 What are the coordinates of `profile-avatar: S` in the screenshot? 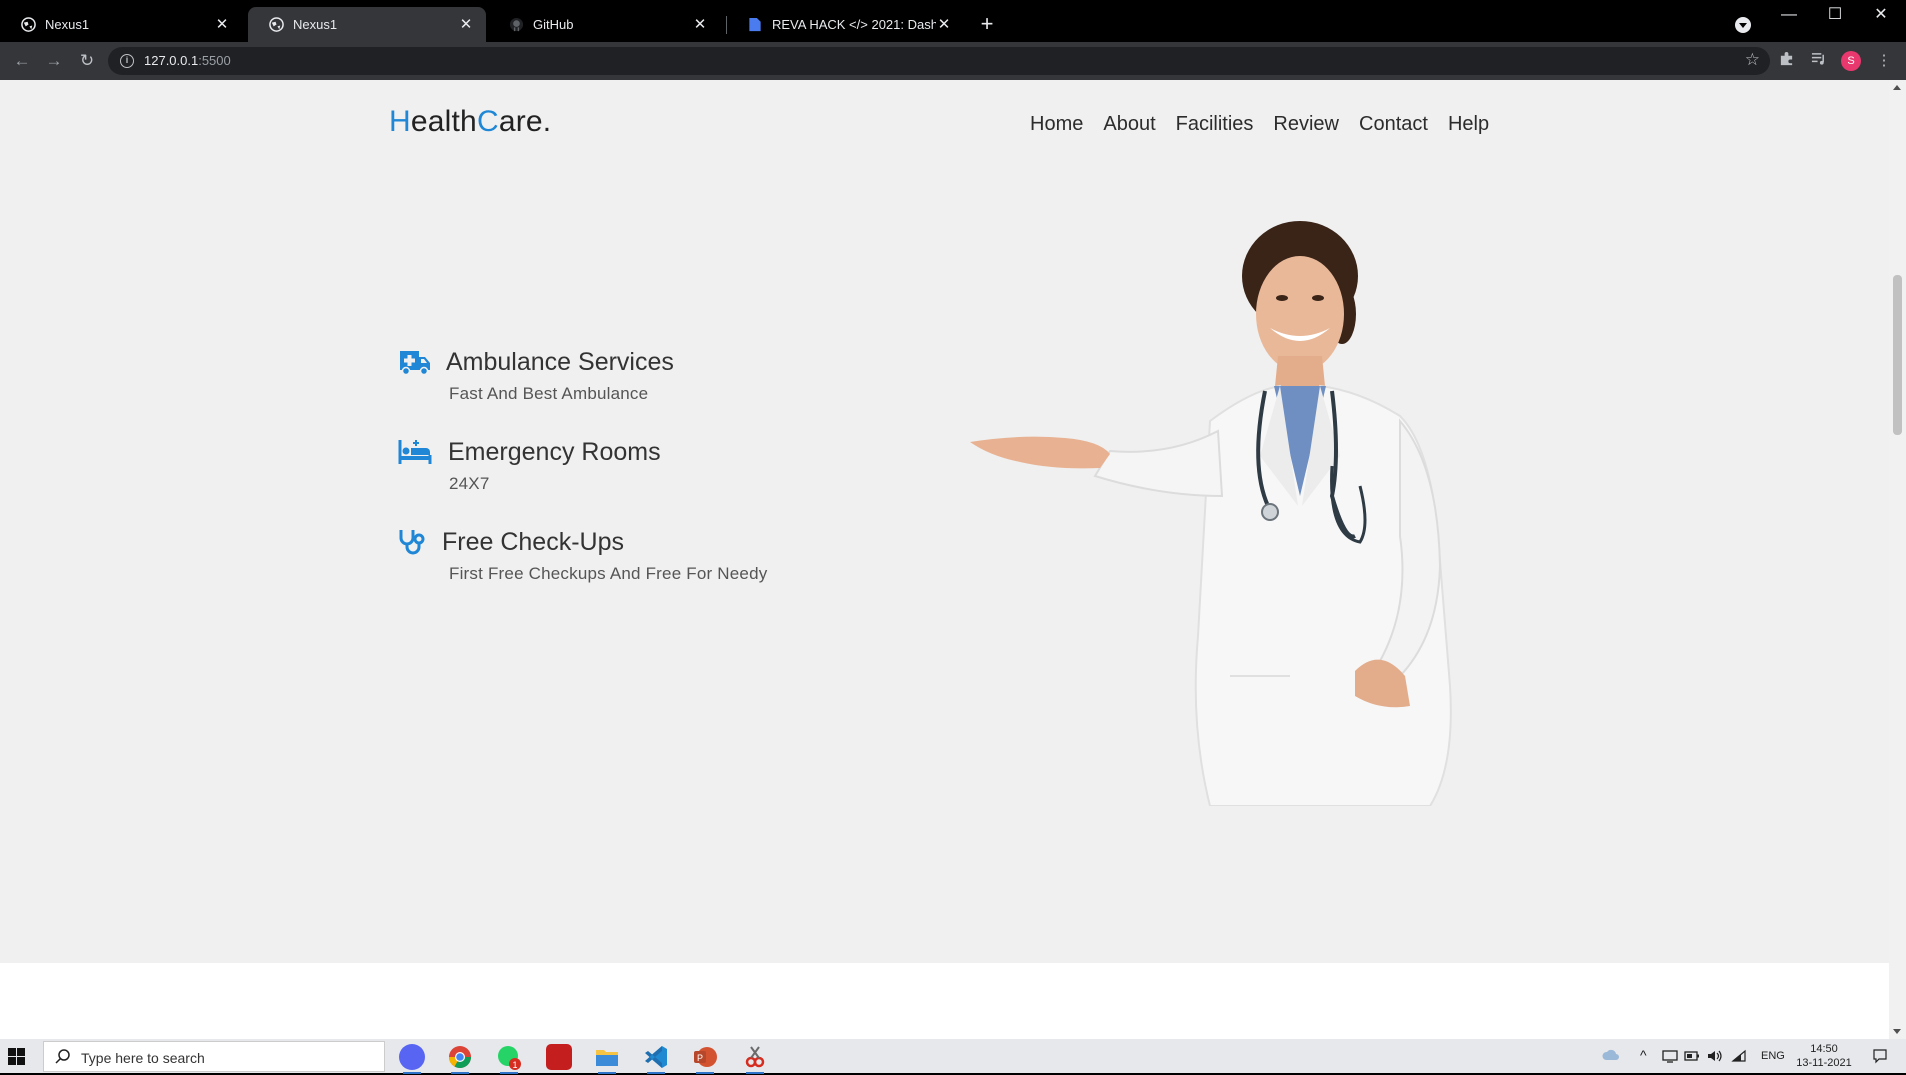 It's located at (1851, 61).